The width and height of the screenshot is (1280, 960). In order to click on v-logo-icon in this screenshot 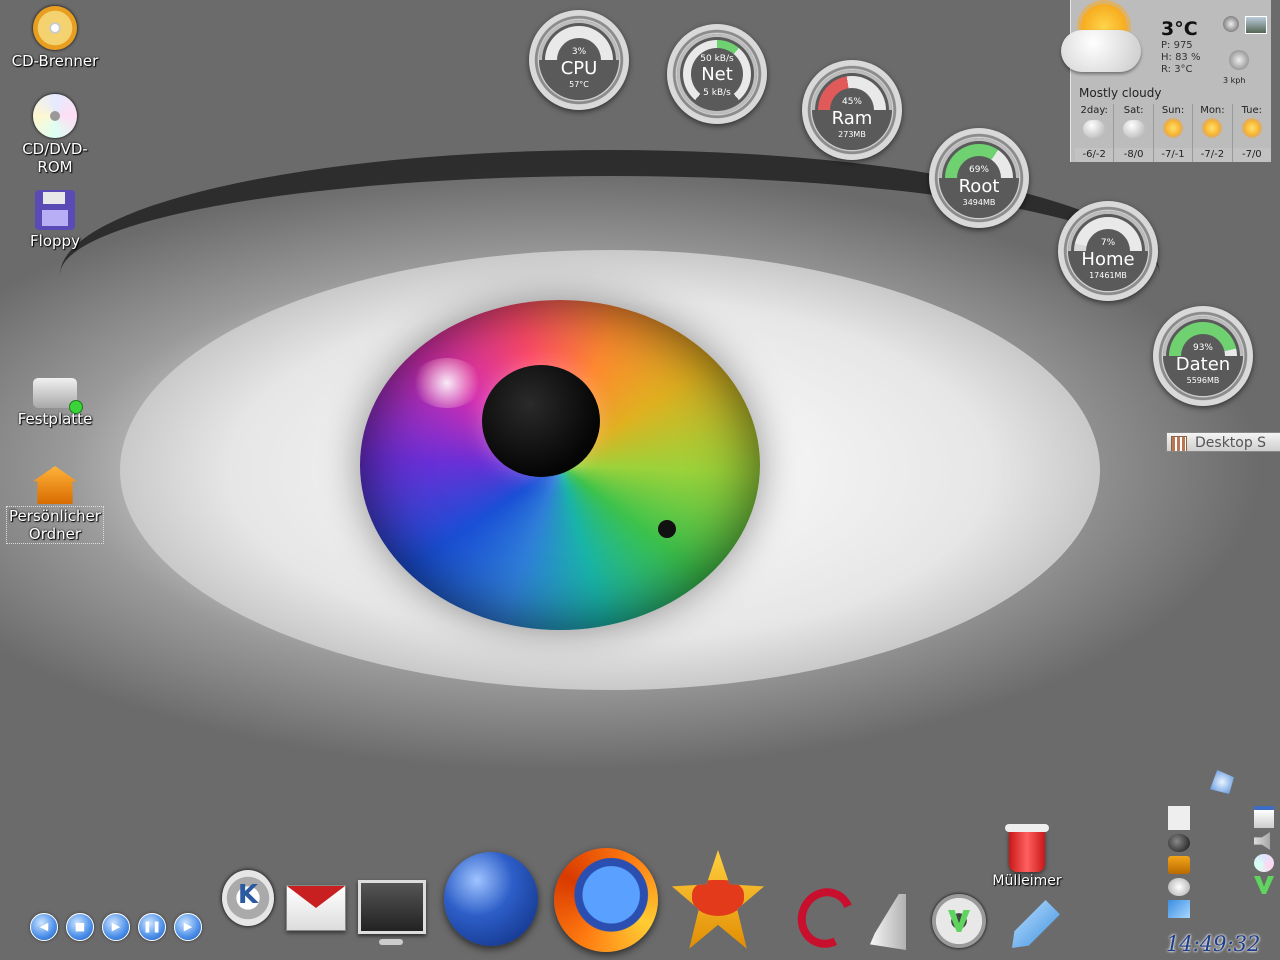, I will do `click(1264, 885)`.